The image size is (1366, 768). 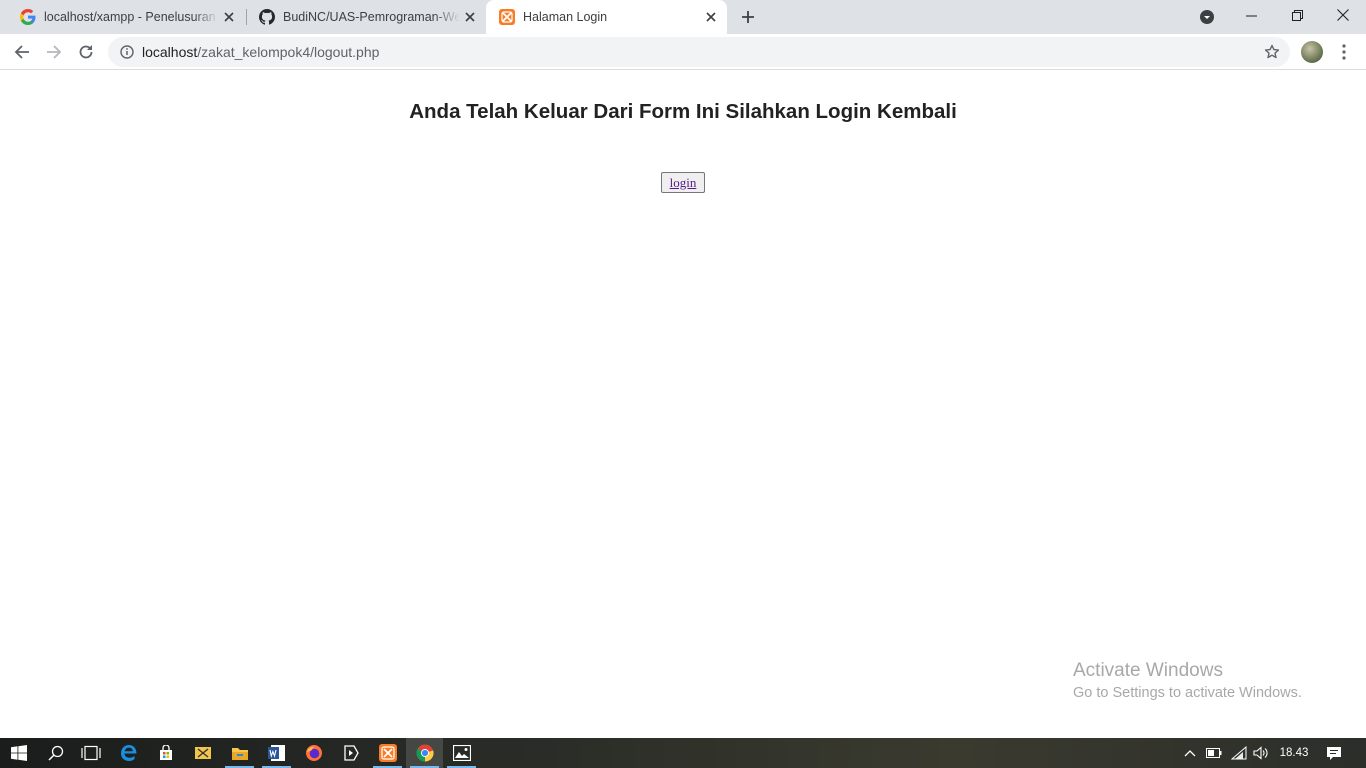 I want to click on forward-button, so click(x=54, y=52).